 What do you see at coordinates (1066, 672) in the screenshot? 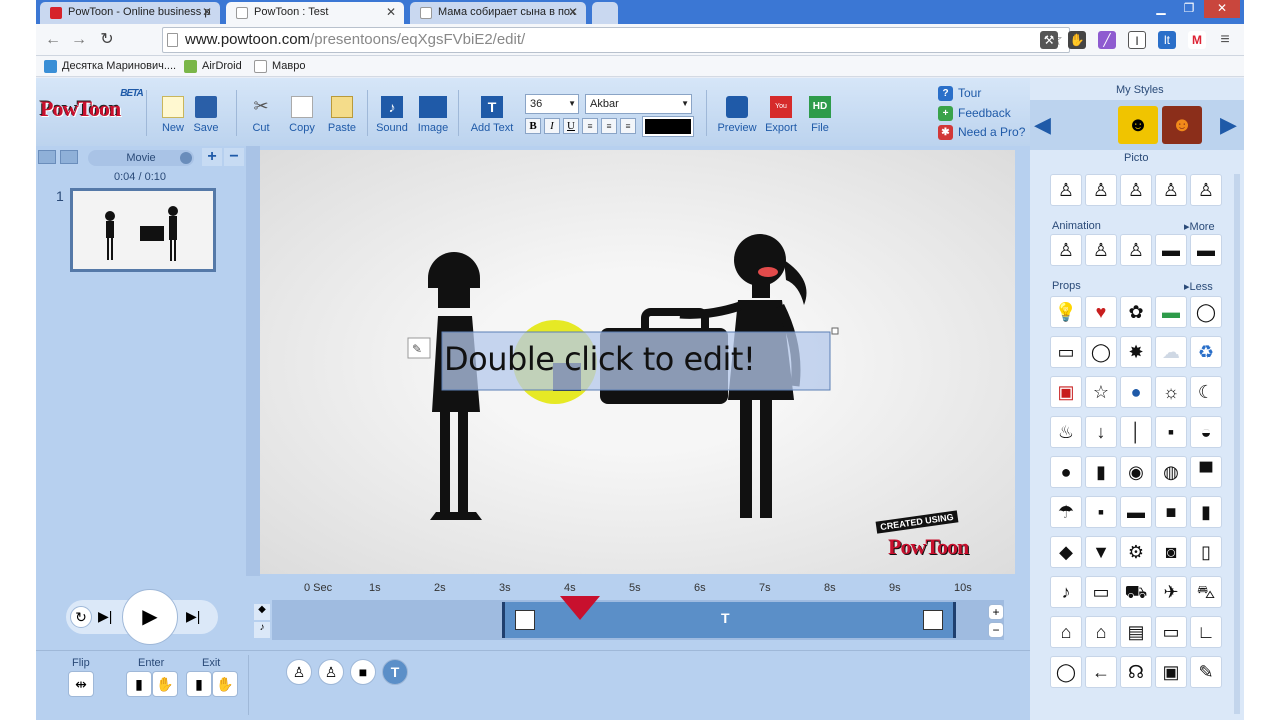
I see `prop-balloon-icon: ◯` at bounding box center [1066, 672].